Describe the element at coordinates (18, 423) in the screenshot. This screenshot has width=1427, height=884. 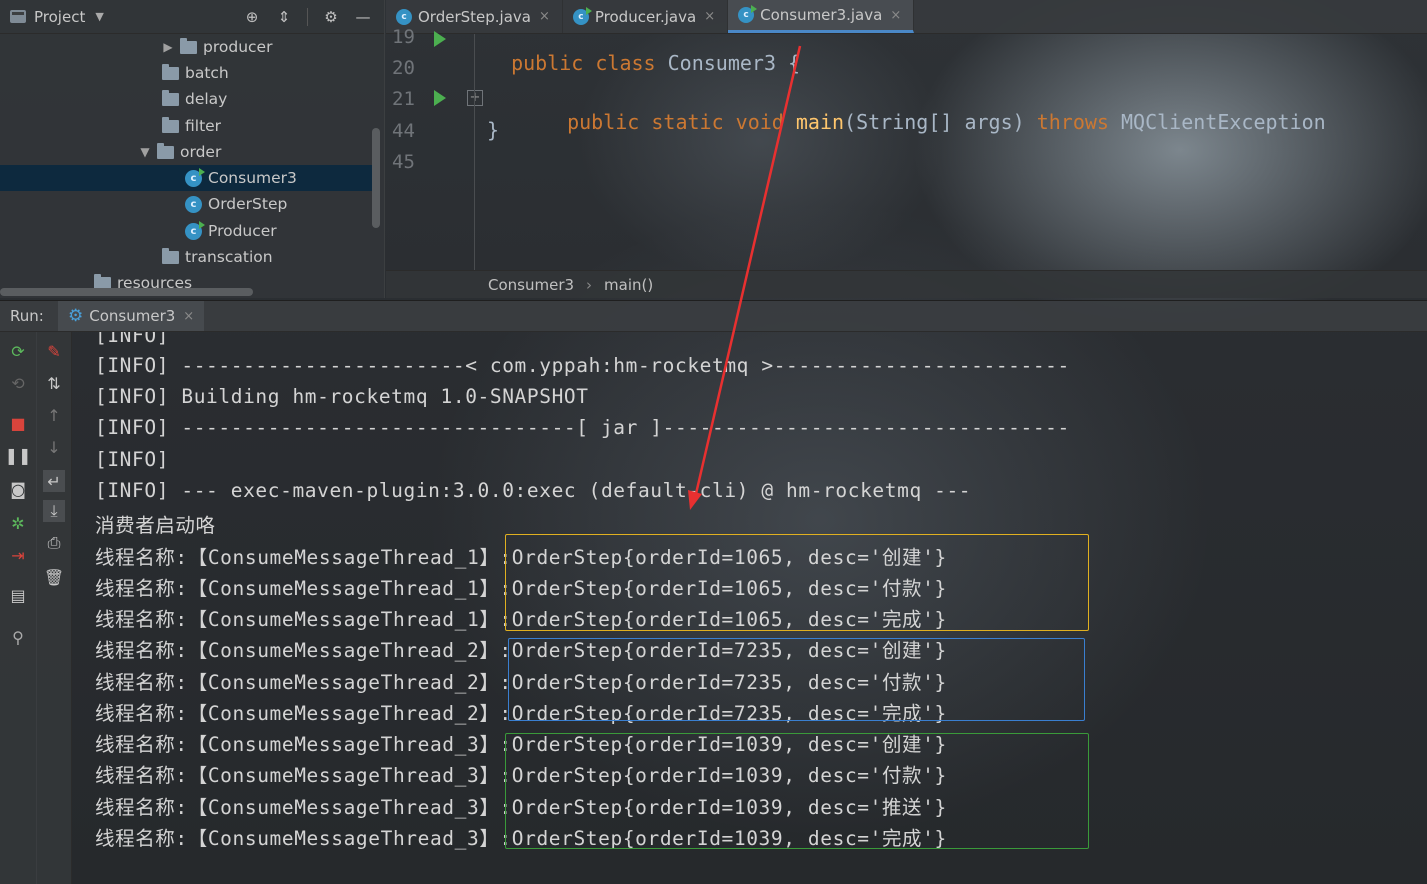
I see `stop-icon: ■` at that location.